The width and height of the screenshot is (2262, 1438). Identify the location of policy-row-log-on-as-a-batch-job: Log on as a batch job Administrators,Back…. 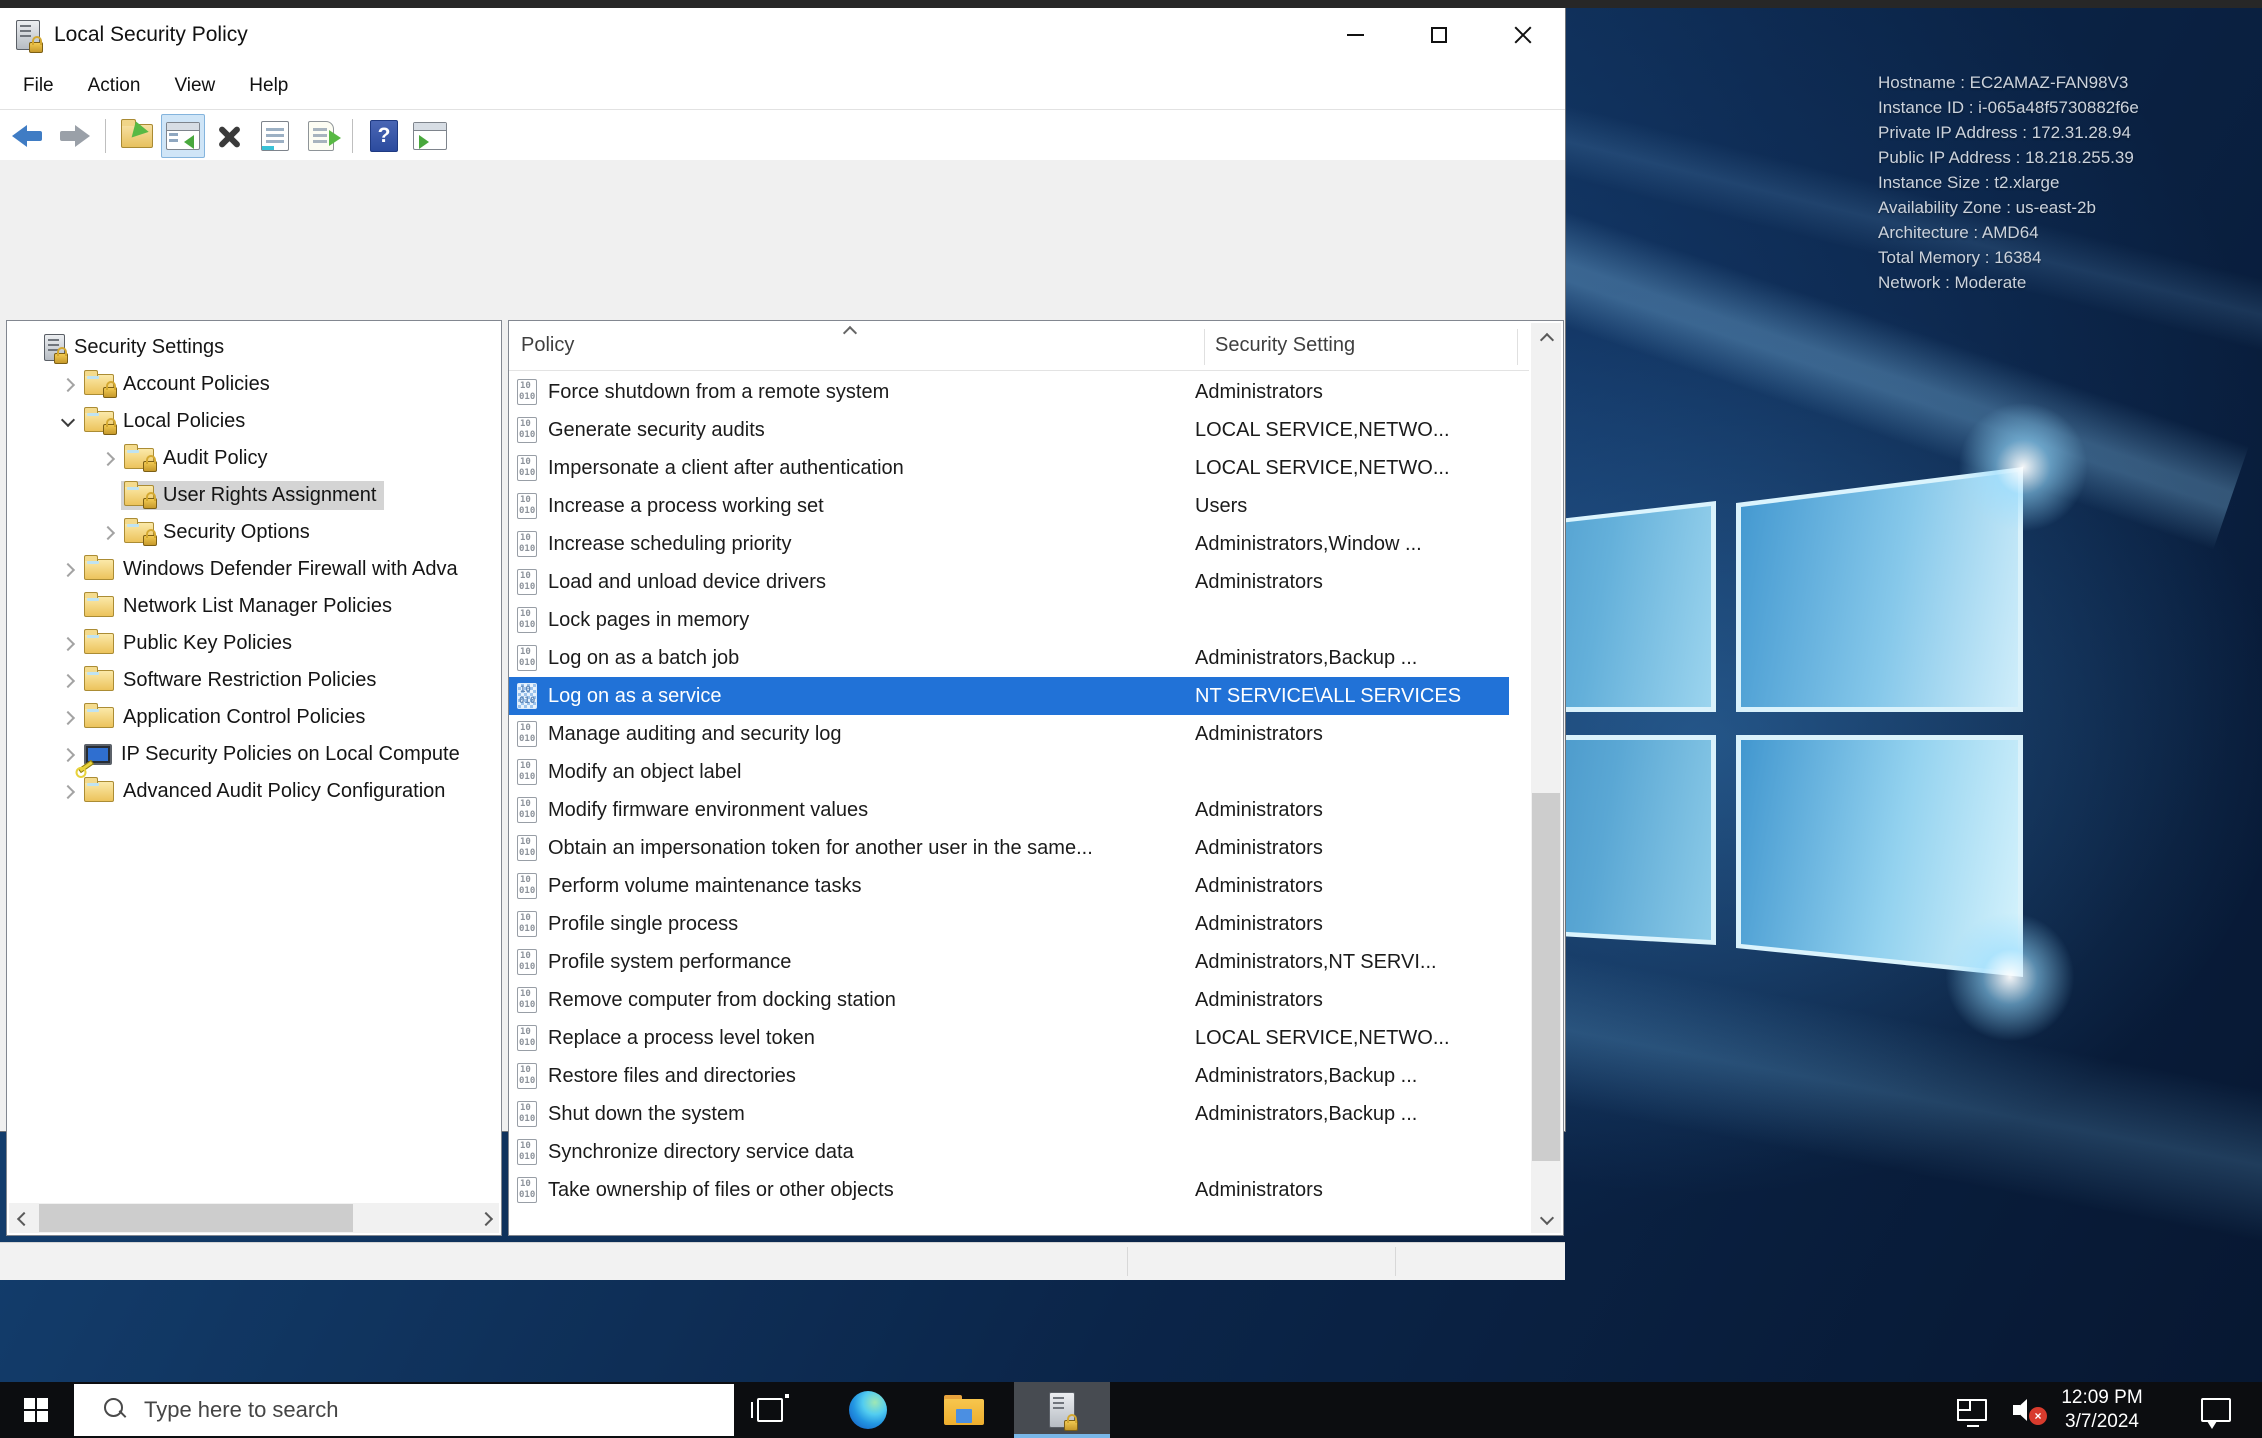
(1009, 658).